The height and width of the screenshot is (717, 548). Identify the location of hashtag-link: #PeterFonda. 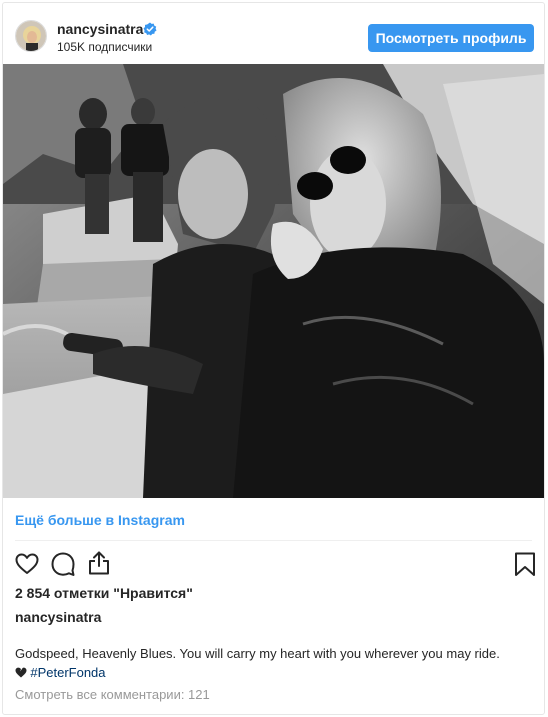
(67, 672).